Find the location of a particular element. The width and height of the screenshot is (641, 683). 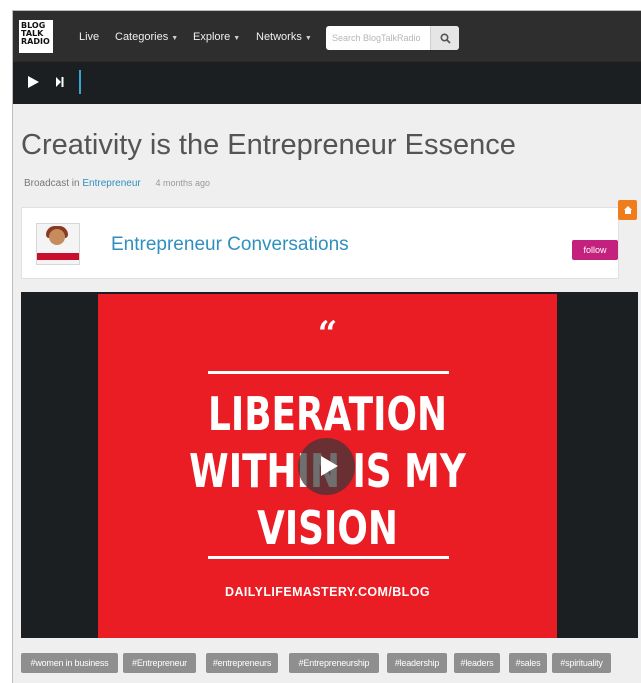

tag-chip: #leadership is located at coordinates (417, 663).